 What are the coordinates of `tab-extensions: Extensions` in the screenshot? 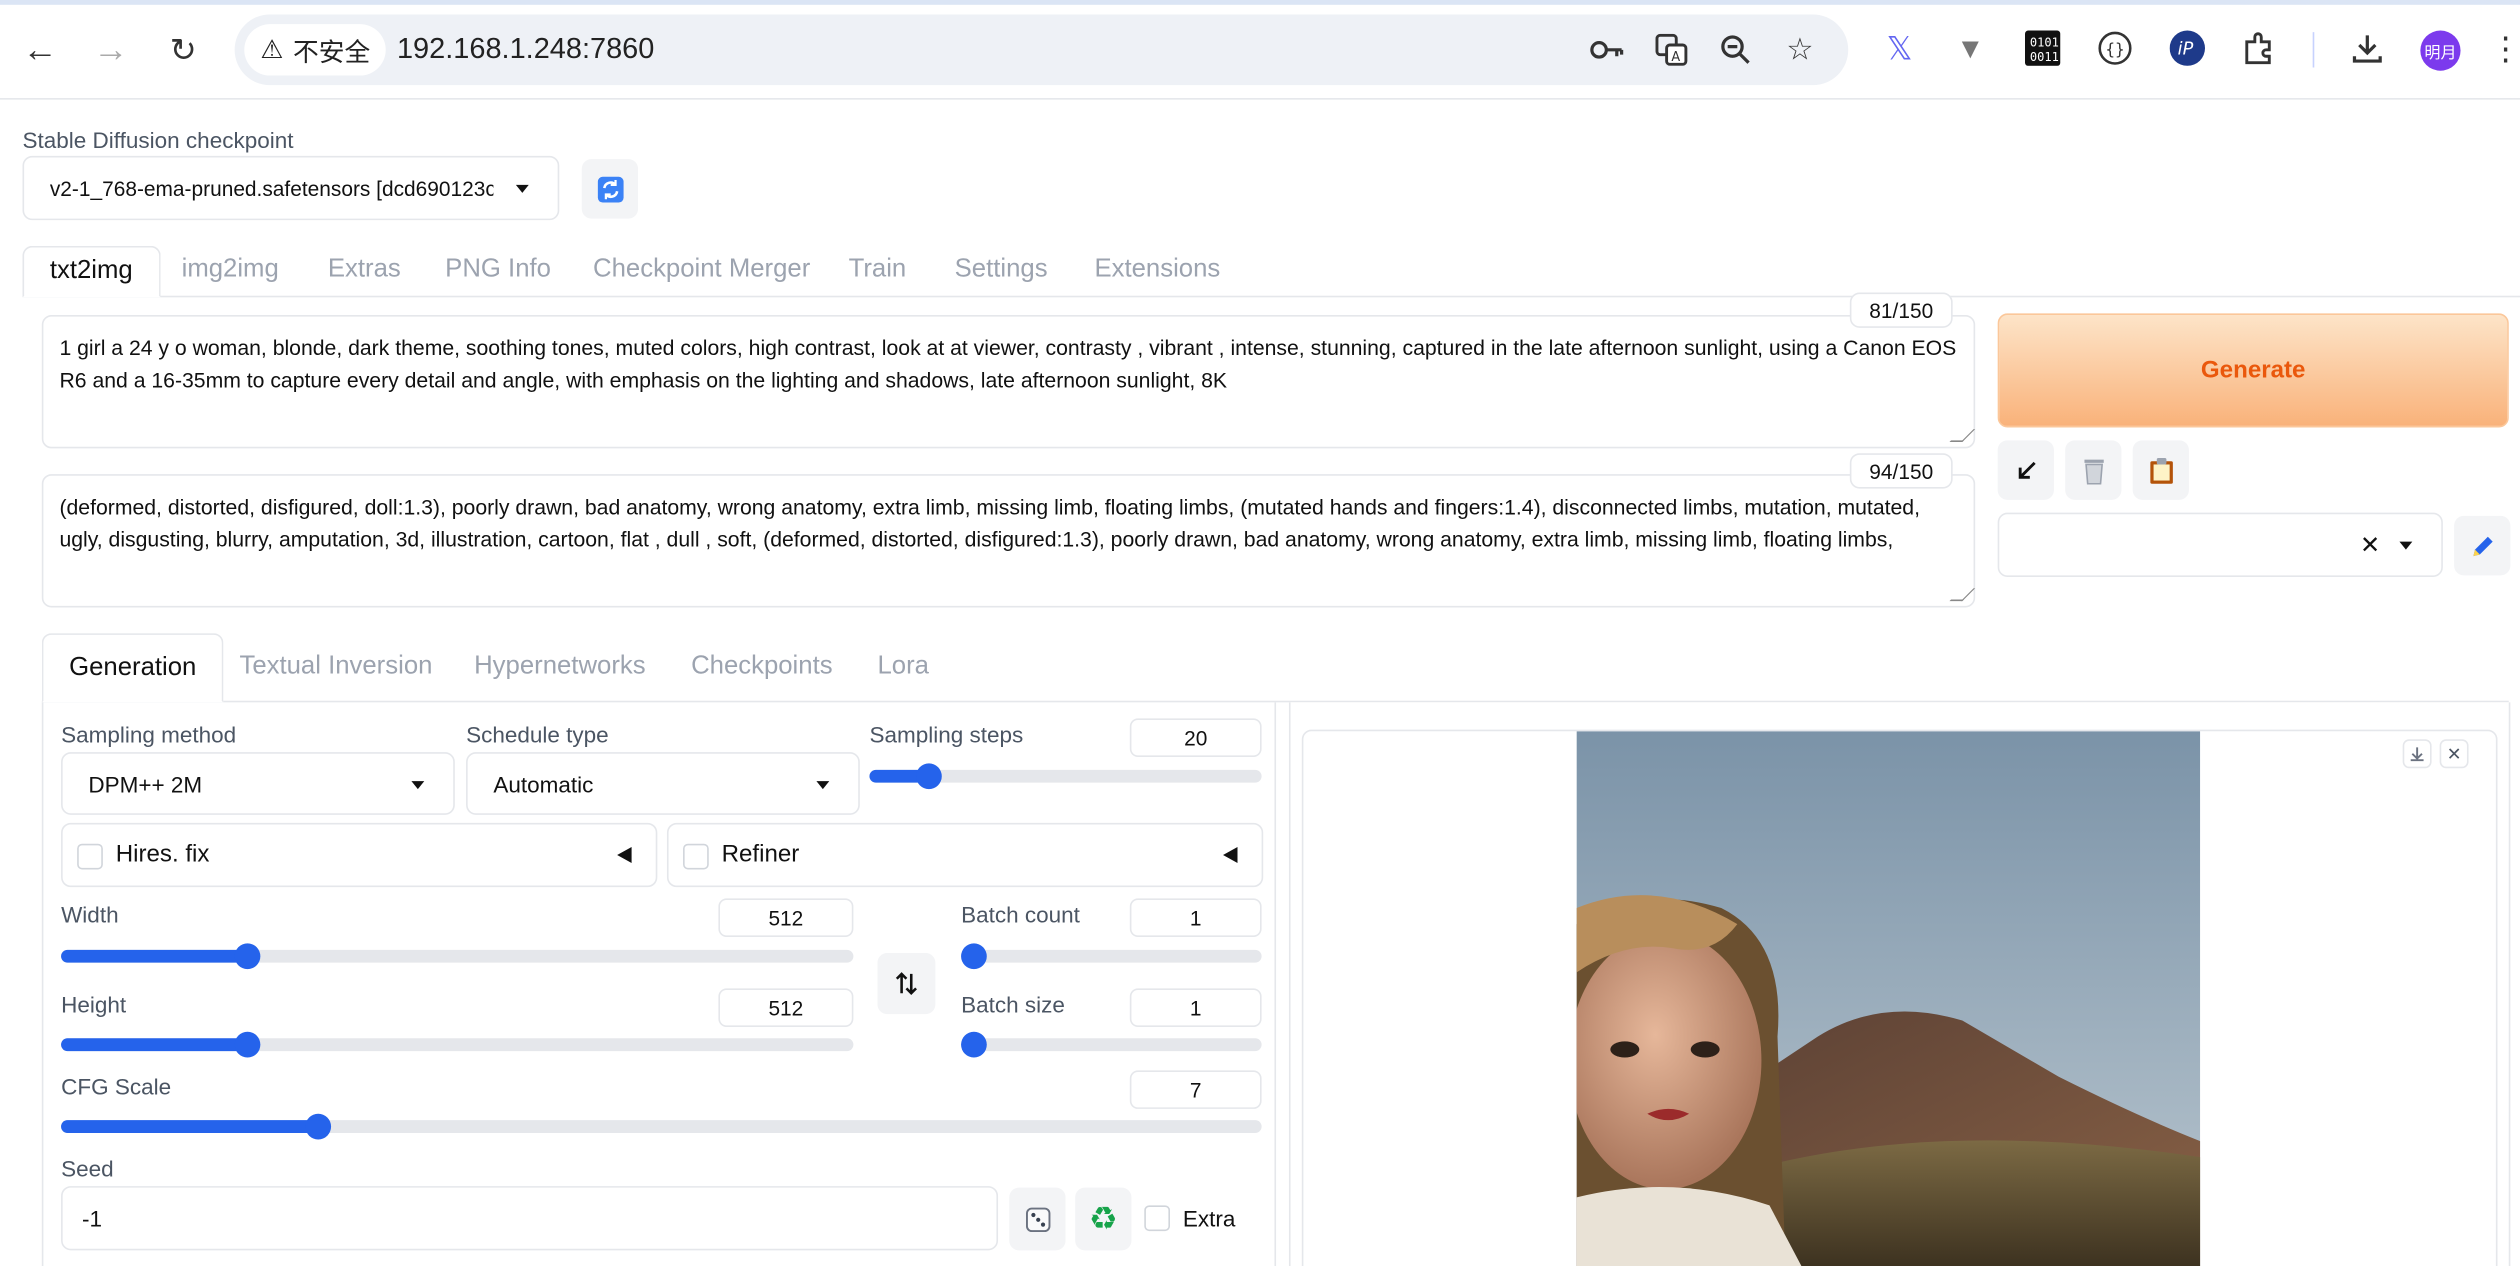 It's located at (1157, 271).